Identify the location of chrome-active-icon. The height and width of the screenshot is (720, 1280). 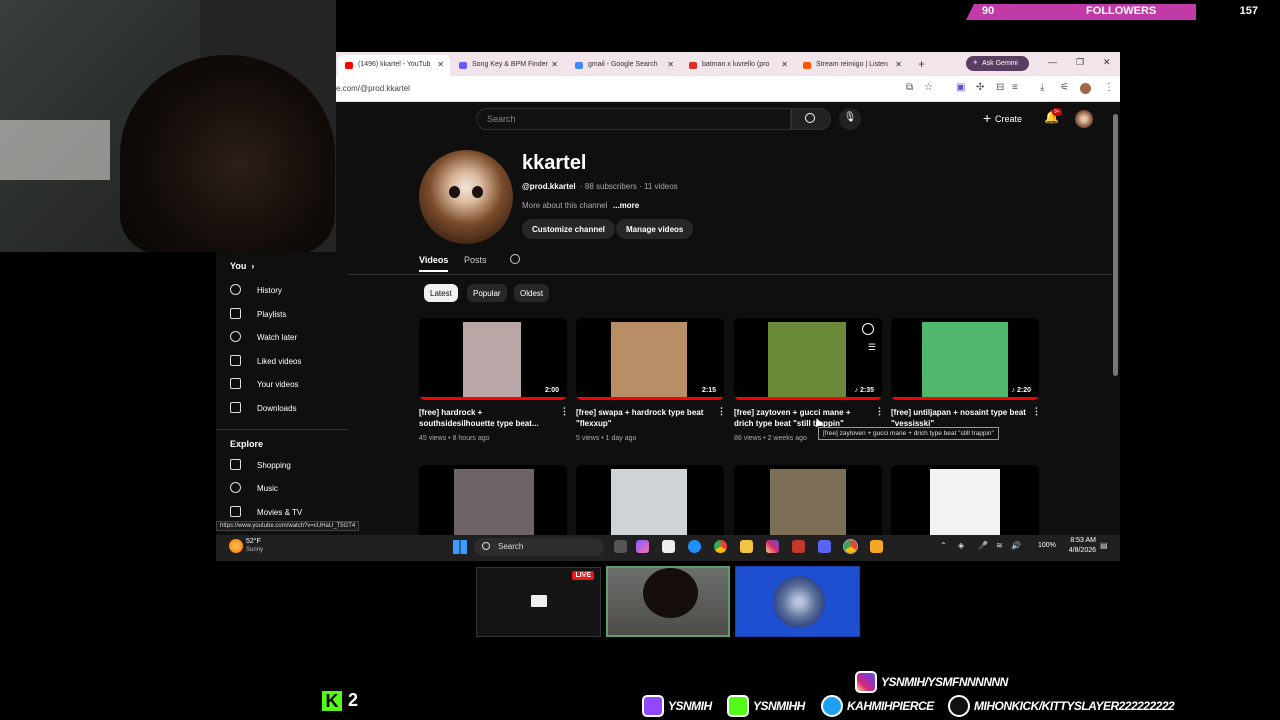
(850, 546).